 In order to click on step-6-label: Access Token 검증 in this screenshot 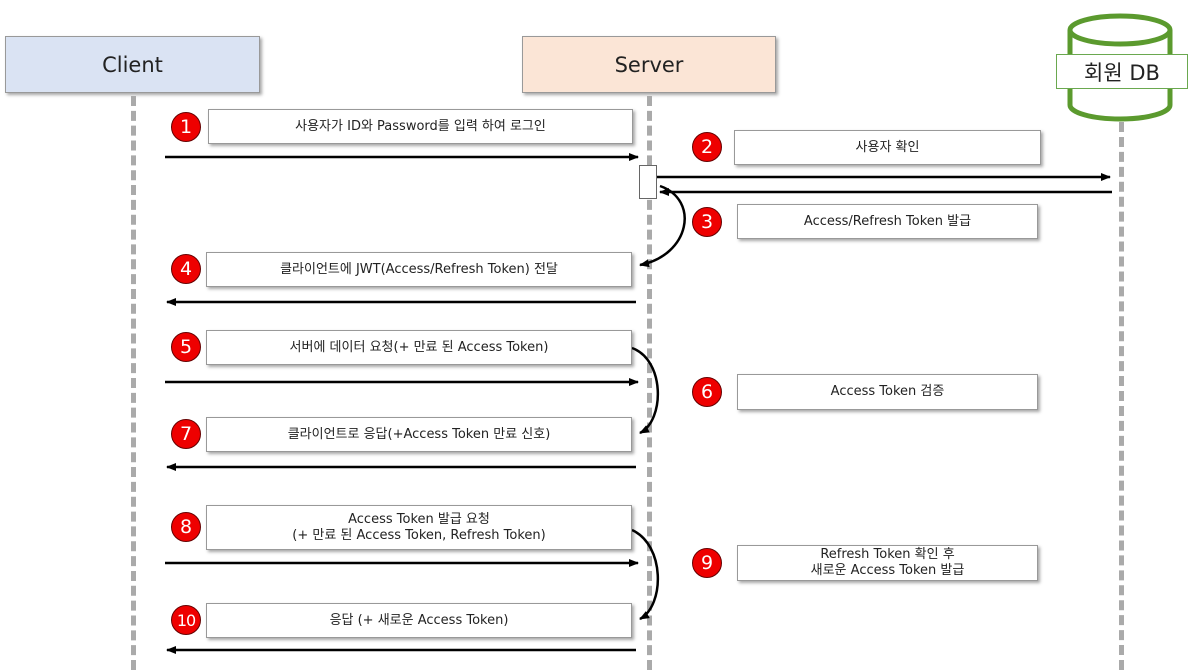, I will do `click(887, 392)`.